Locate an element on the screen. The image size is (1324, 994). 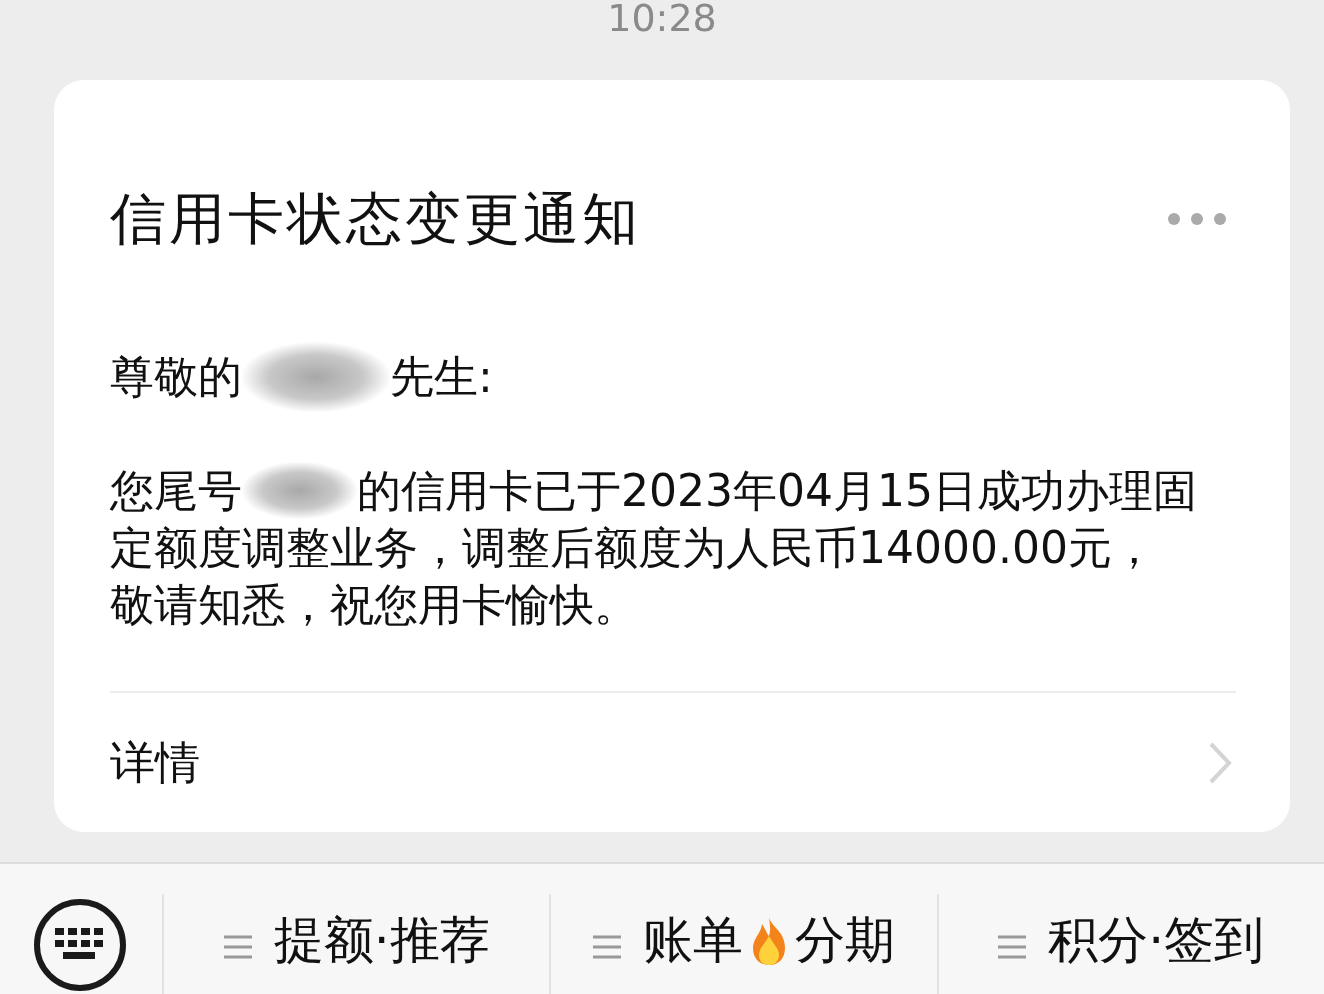
message-text: 敬请知悉，祝您用卡愉快。 is located at coordinates (374, 605).